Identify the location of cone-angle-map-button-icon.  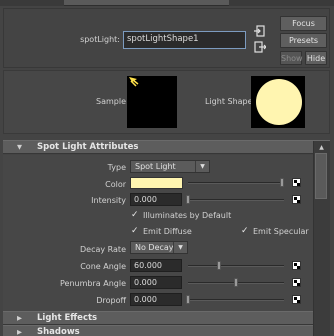
(296, 265).